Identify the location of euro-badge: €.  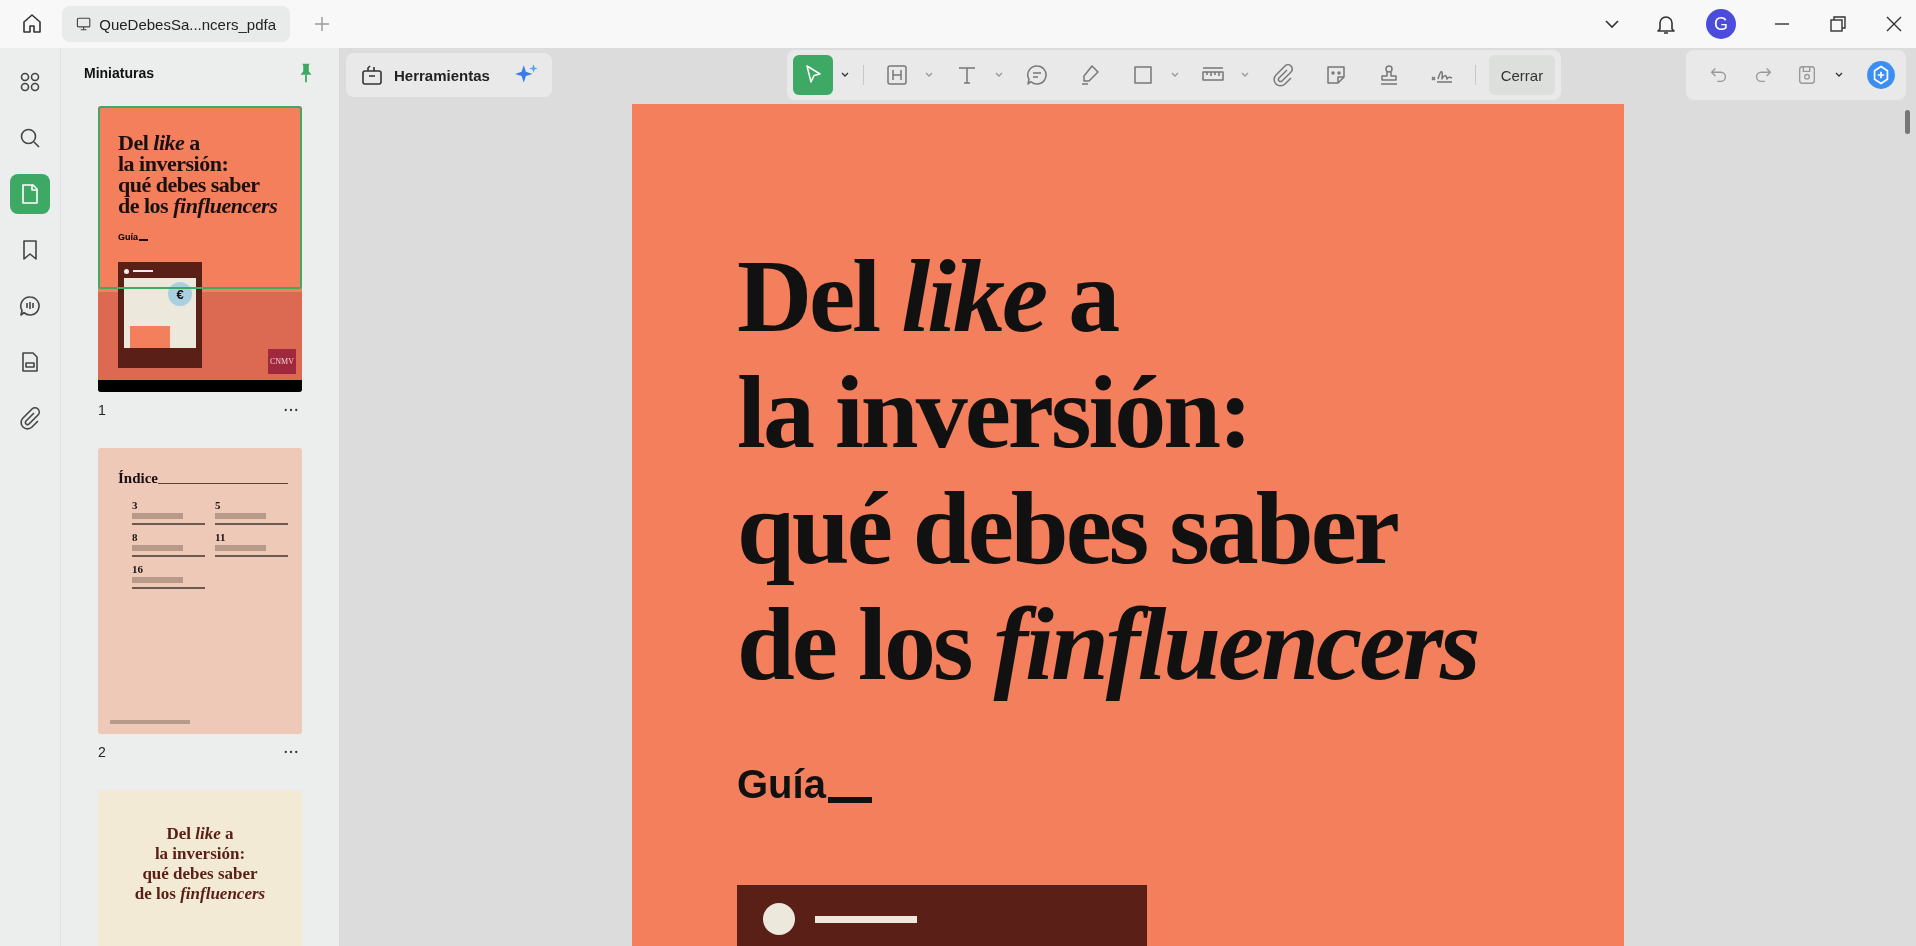
(180, 294).